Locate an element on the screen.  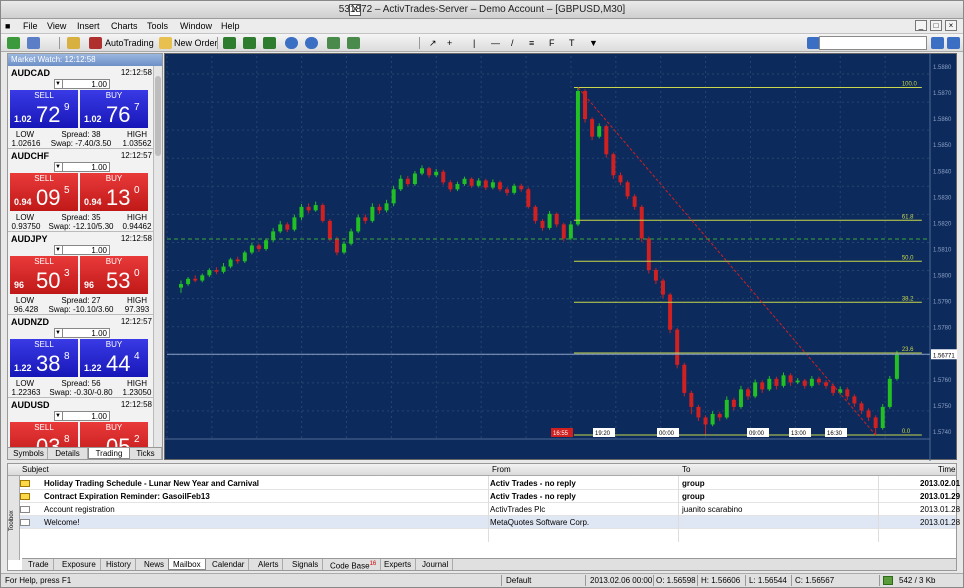
sell-button: SELL 1.02 72 9 is located at coordinates (44, 109).